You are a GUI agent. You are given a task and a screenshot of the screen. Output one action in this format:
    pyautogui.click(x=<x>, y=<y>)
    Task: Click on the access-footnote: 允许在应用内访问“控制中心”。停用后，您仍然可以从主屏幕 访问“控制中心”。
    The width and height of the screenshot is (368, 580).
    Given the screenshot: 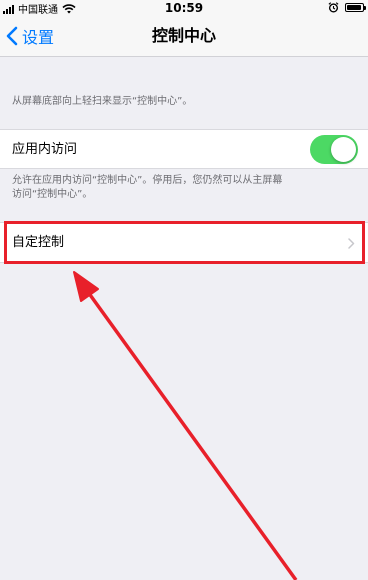 What is the action you would take?
    pyautogui.click(x=147, y=188)
    